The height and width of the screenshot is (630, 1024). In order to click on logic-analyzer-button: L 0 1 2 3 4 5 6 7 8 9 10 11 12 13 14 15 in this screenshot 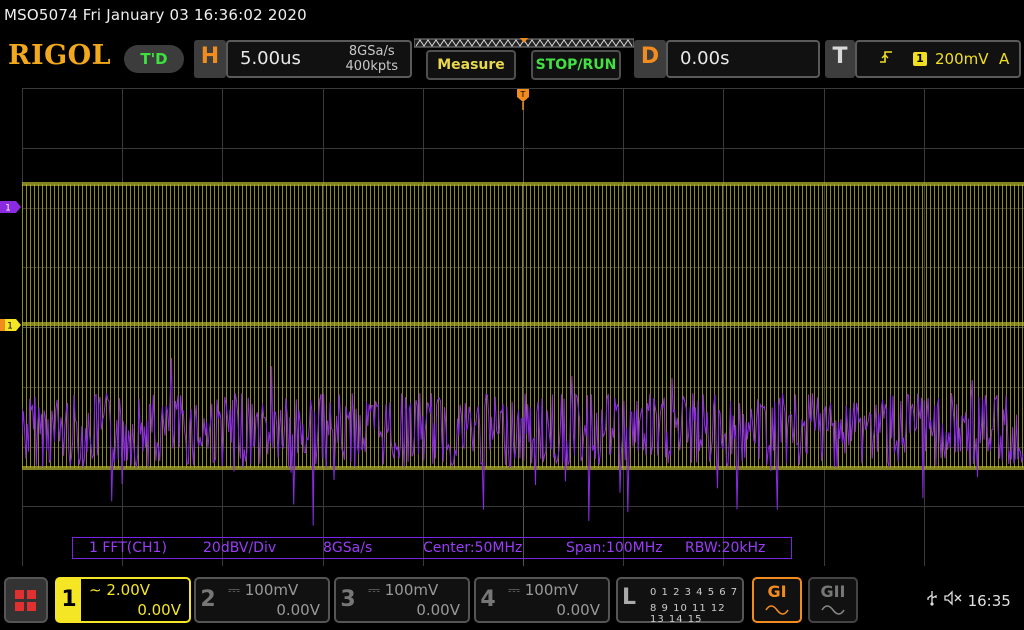, I will do `click(680, 601)`.